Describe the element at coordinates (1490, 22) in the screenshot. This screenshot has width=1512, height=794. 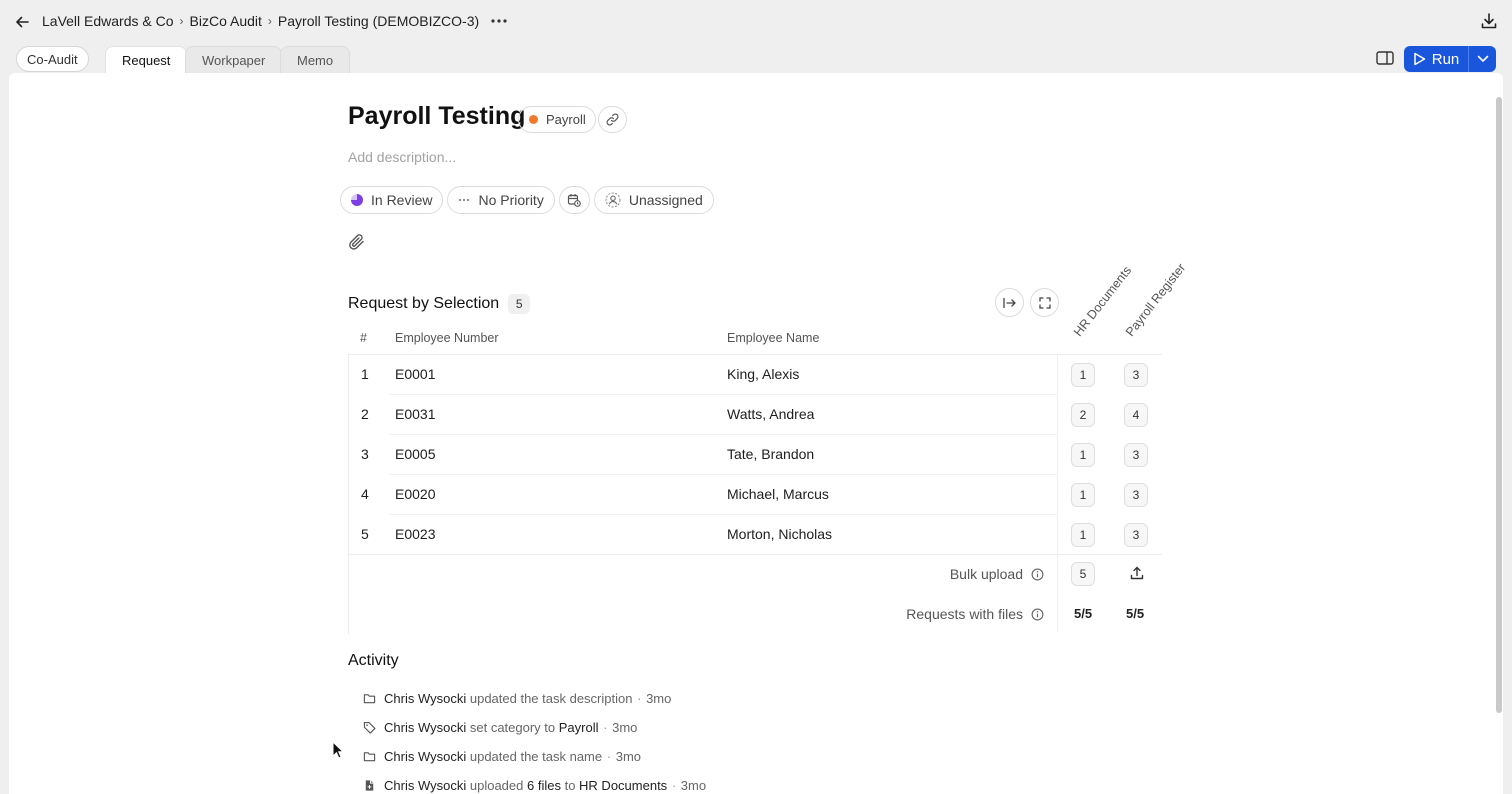
I see `download-icon` at that location.